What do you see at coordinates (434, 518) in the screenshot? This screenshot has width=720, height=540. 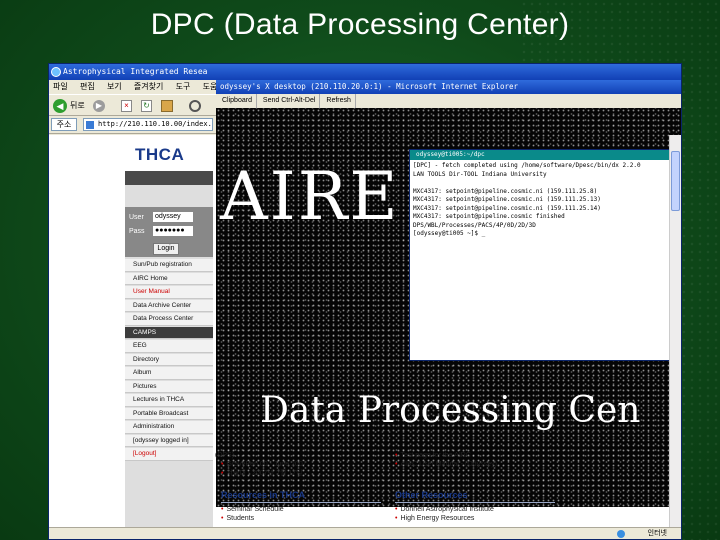 I see `bc-res-right-2: • High Energy Resources` at bounding box center [434, 518].